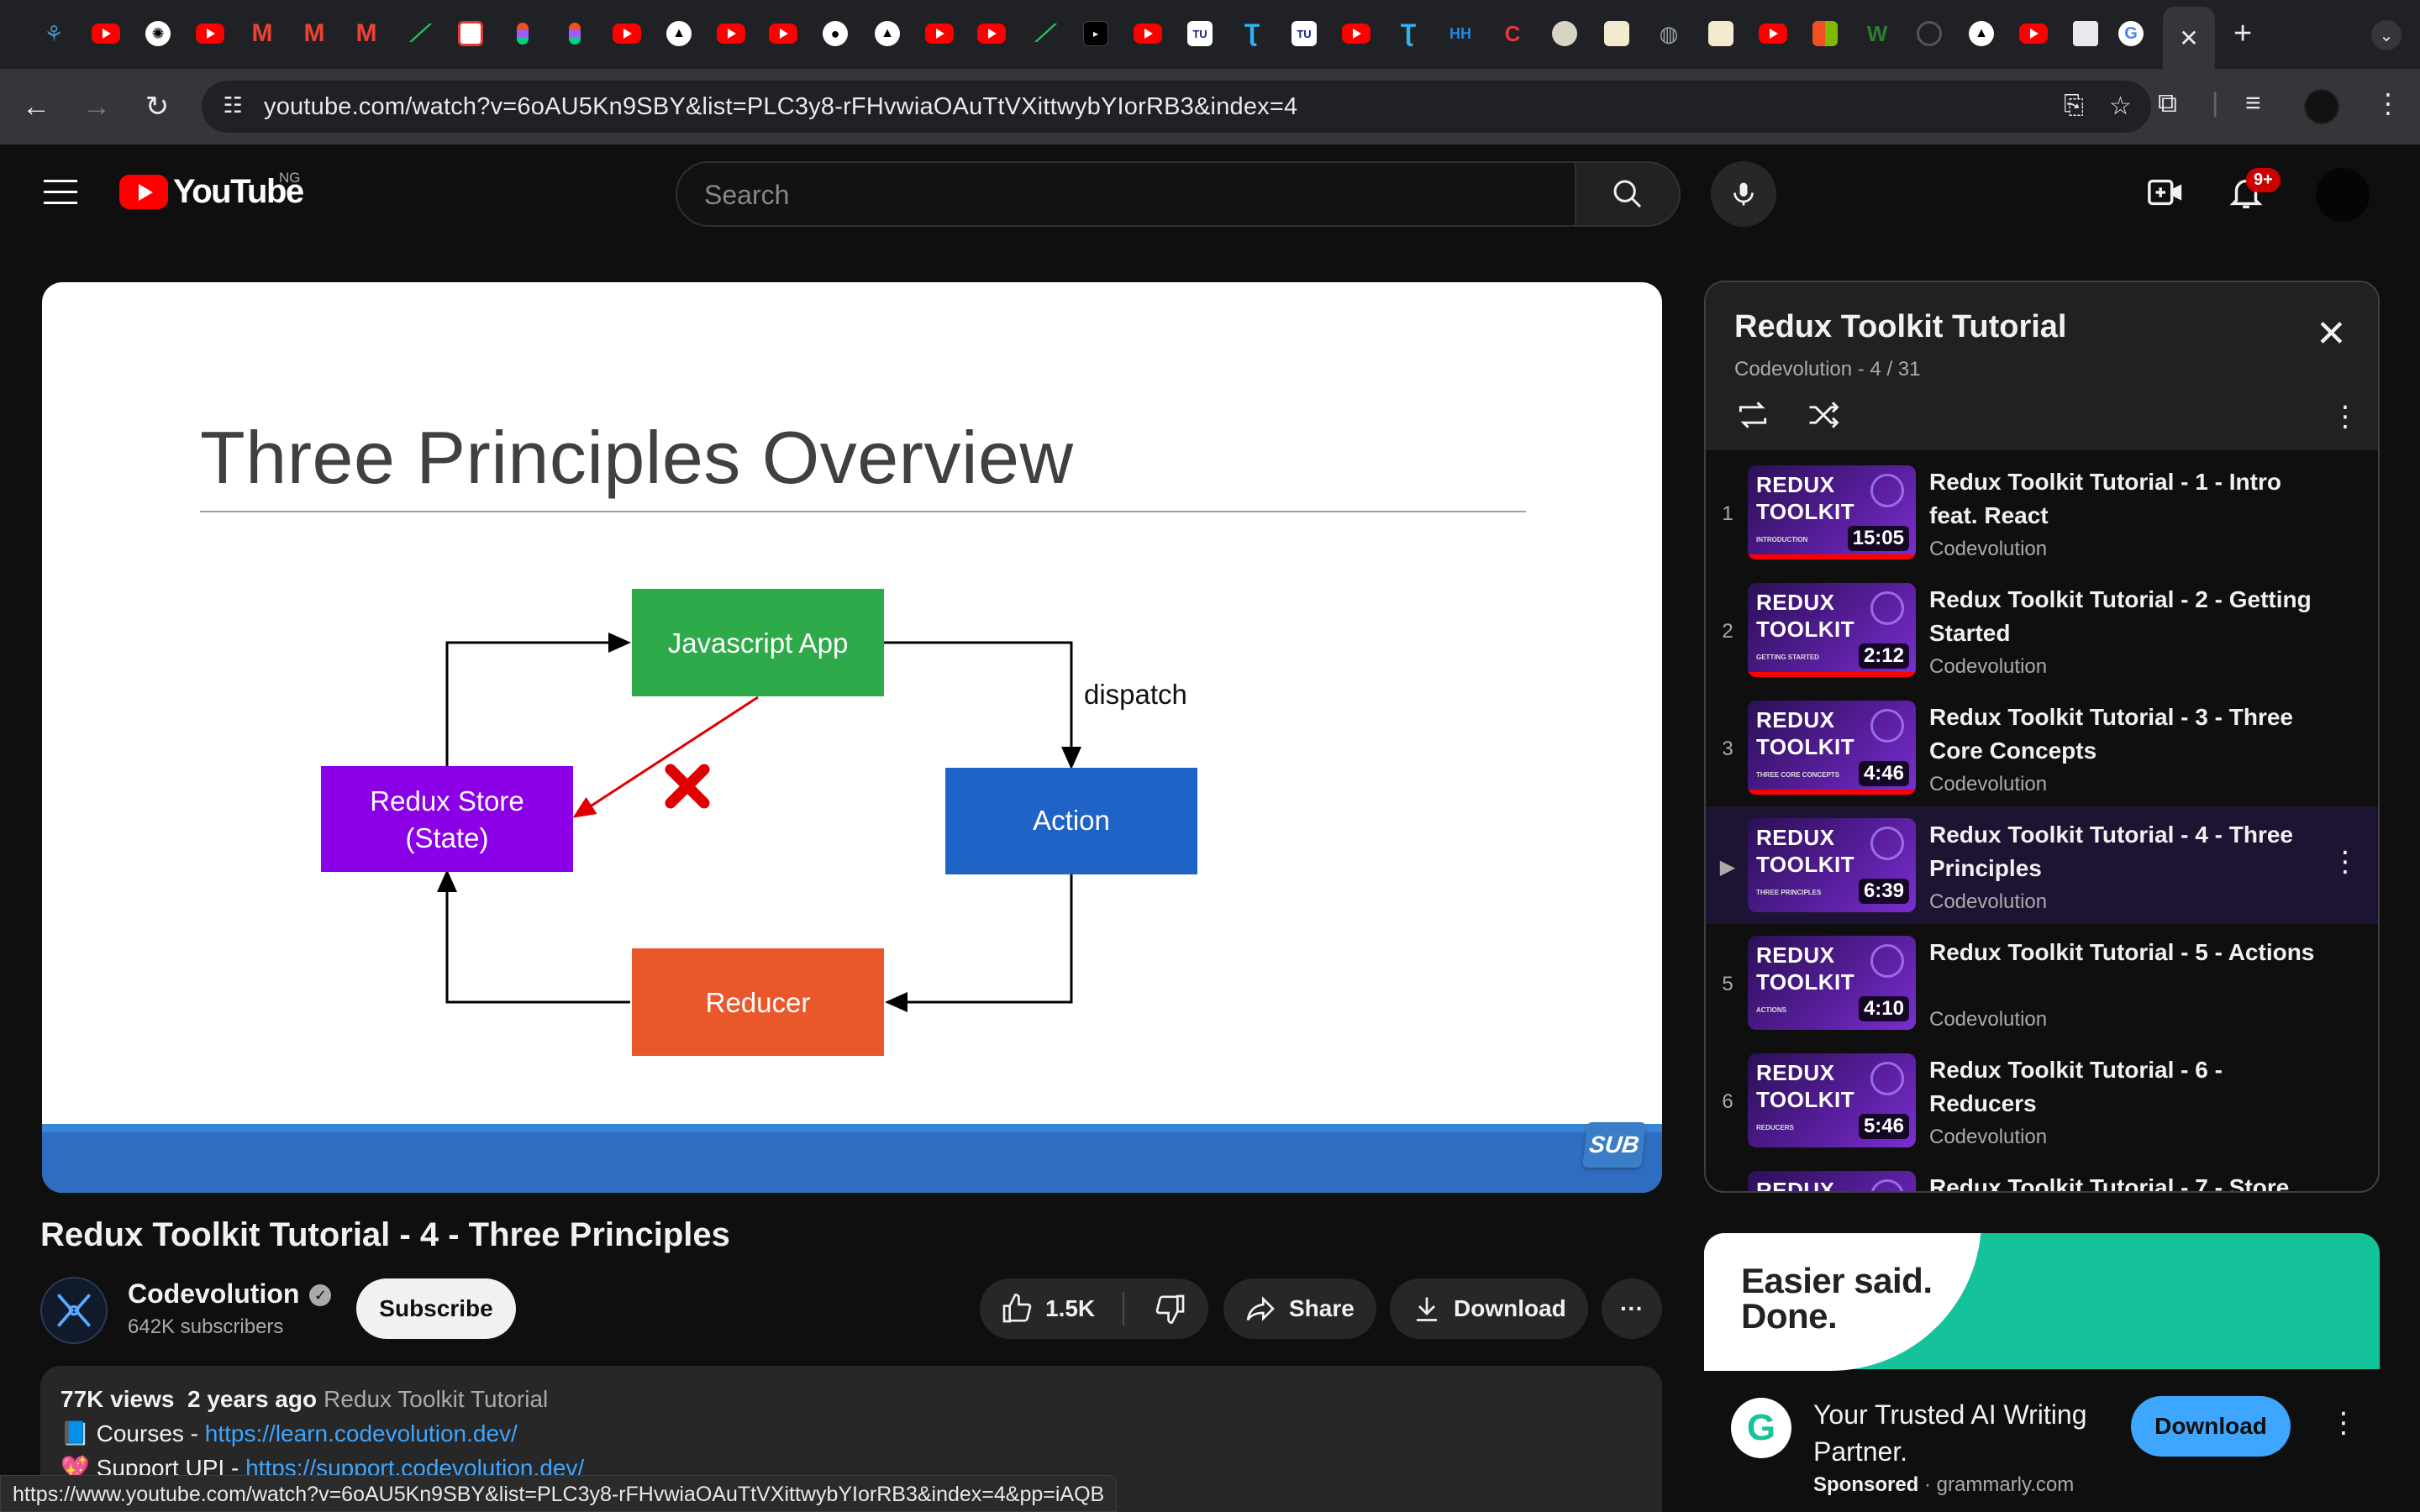 The height and width of the screenshot is (1512, 2420). I want to click on hamburger-menu-icon, so click(60, 196).